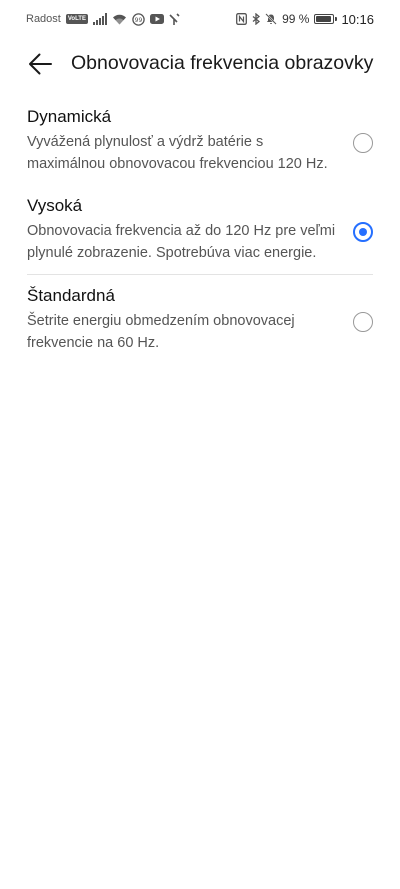 This screenshot has height=889, width=400. I want to click on back-arrow-icon, so click(40, 64).